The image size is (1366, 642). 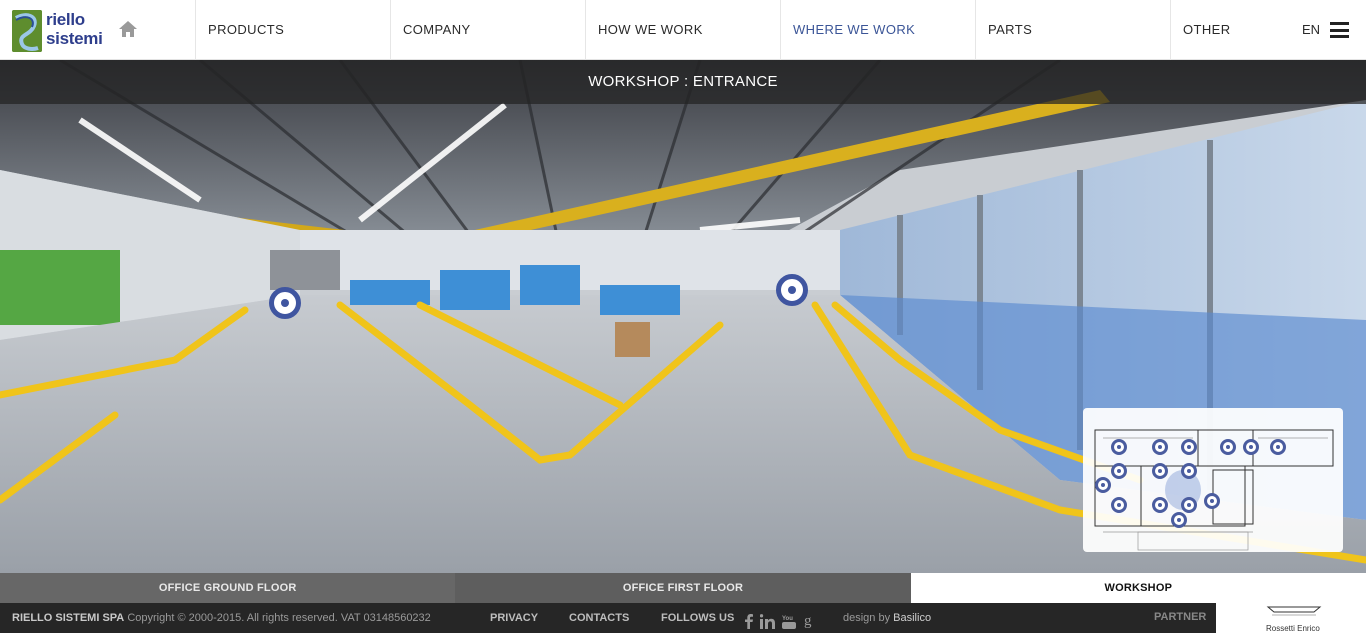 I want to click on riello-logo: riello sistemi, so click(x=60, y=31).